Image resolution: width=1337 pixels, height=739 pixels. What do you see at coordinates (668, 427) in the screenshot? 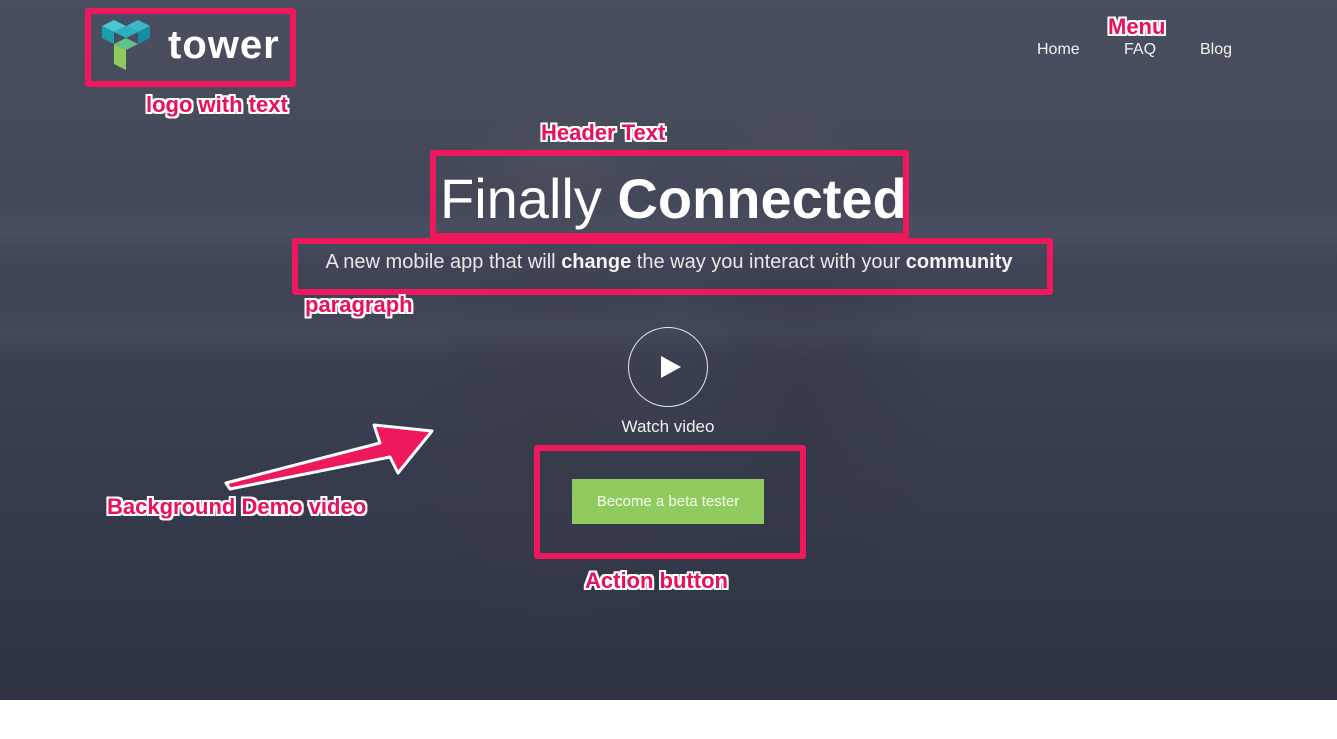
I see `watch-video-label: Watch video` at bounding box center [668, 427].